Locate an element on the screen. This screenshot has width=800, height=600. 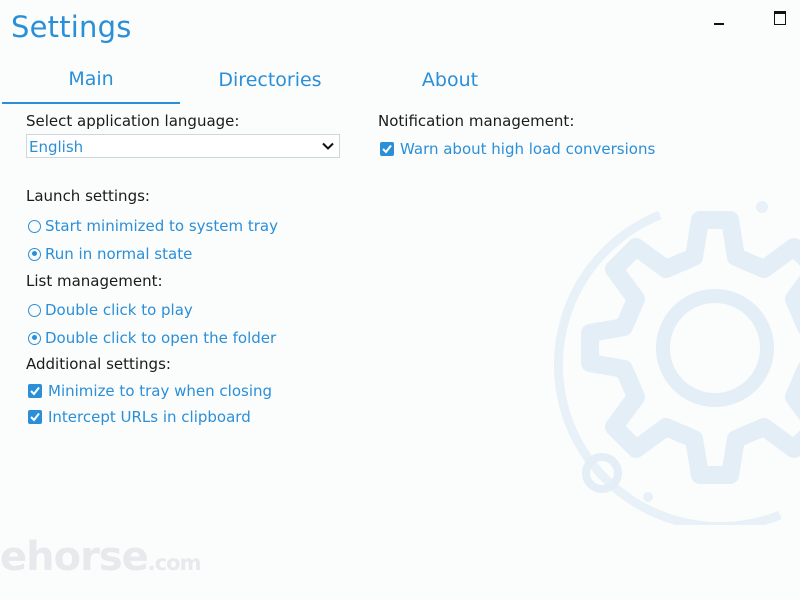
additional-settings-label: Additional settings: is located at coordinates (98, 364).